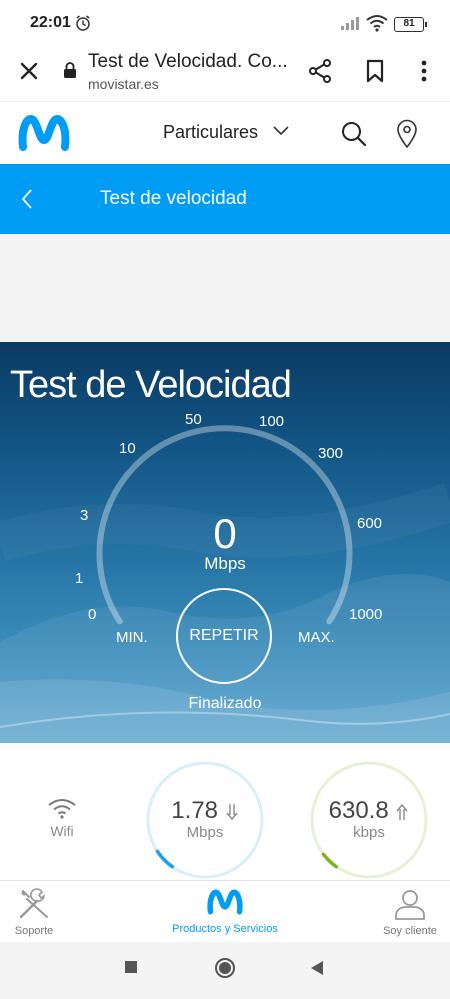  What do you see at coordinates (44, 133) in the screenshot?
I see `movistar-logo` at bounding box center [44, 133].